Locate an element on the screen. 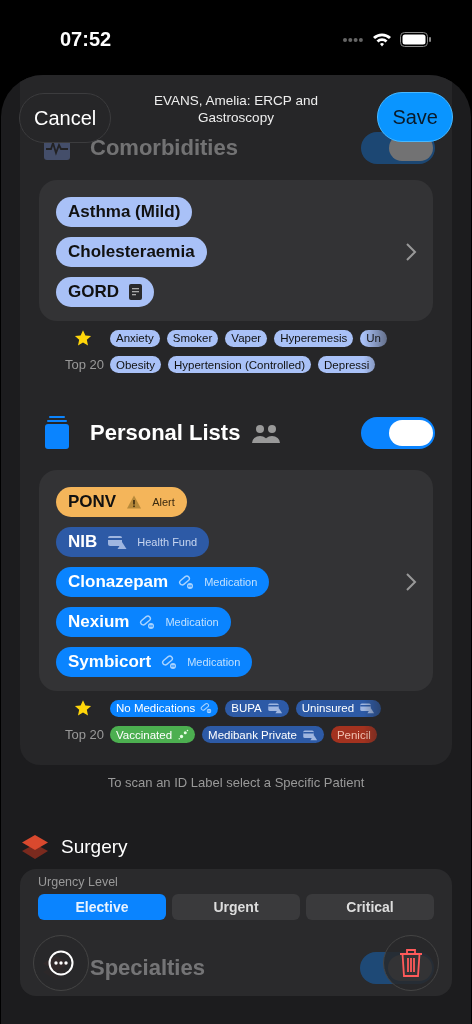 Image resolution: width=472 pixels, height=1024 pixels. tag-chip: Symbicort Medication is located at coordinates (154, 662).